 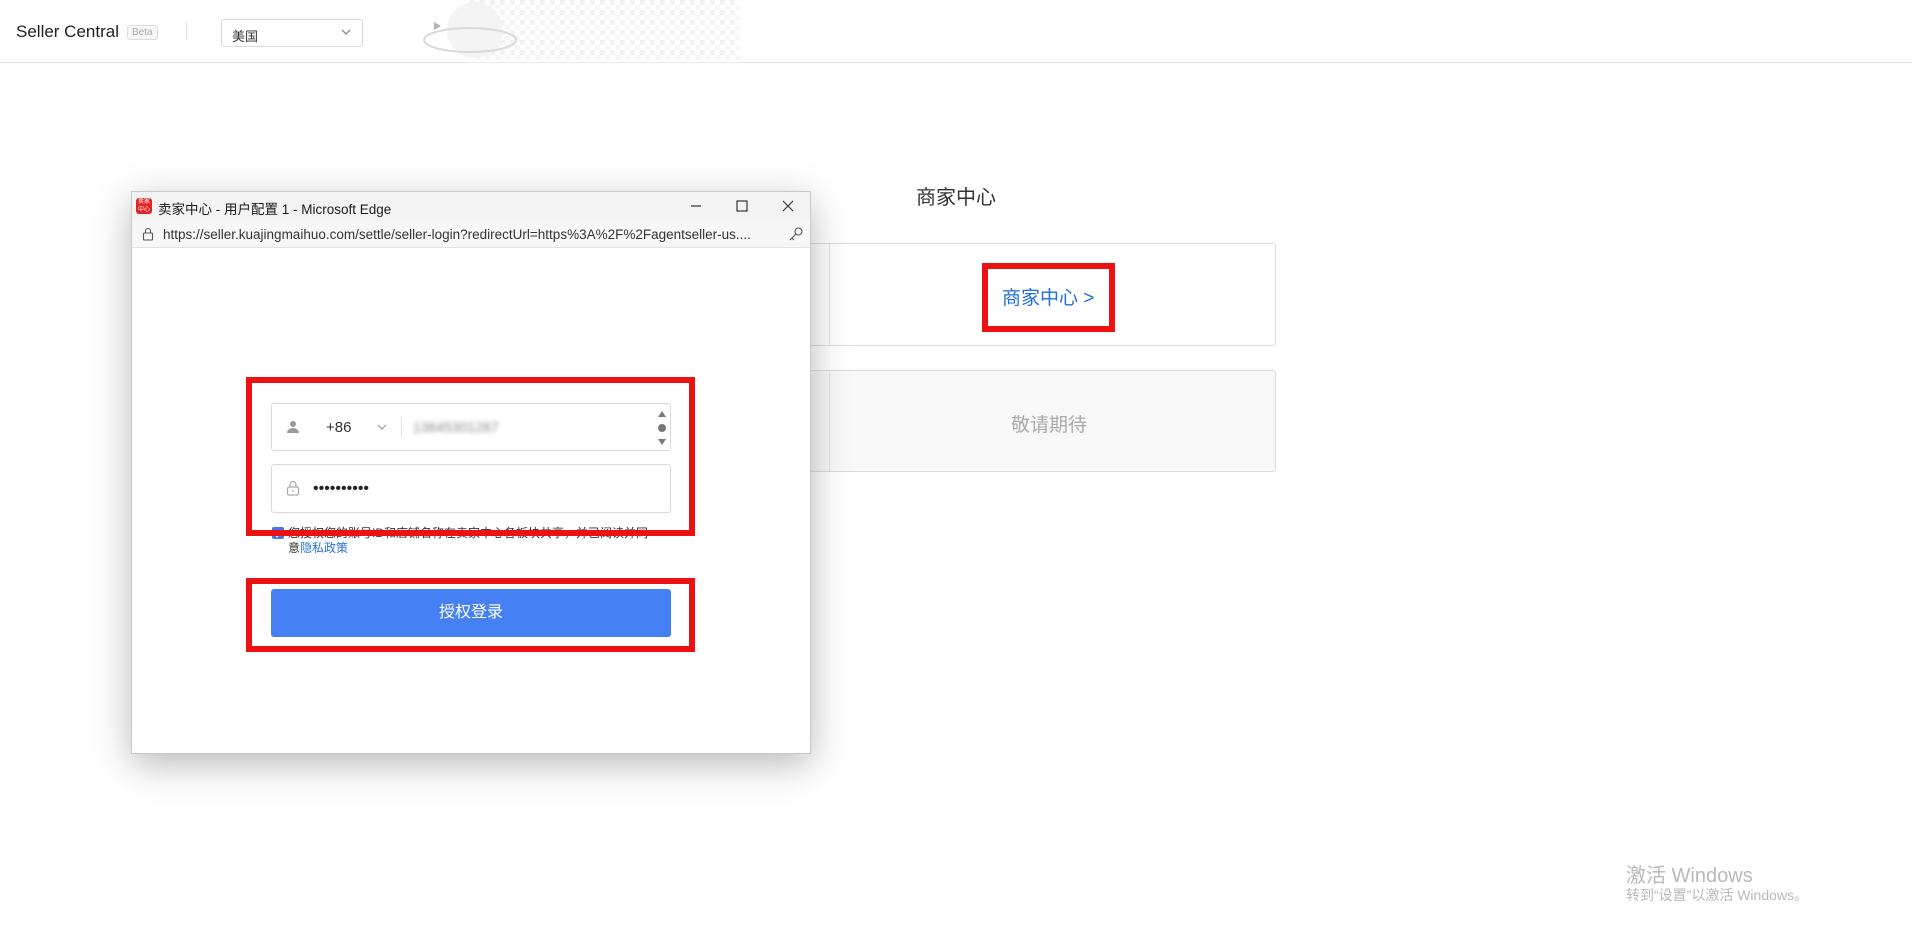 I want to click on header-divider, so click(x=186, y=31).